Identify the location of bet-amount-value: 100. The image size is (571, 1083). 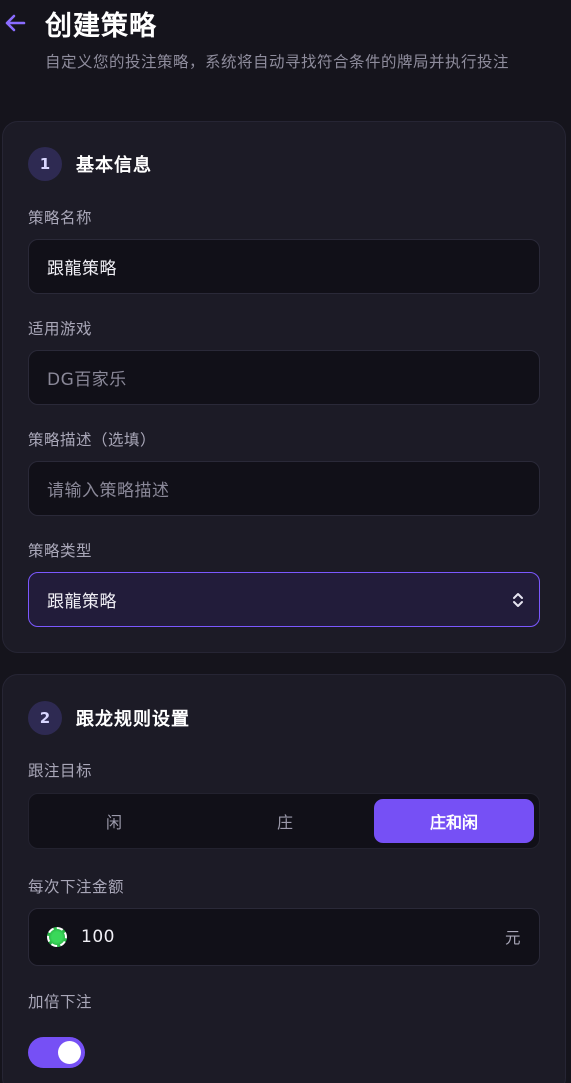
(98, 937).